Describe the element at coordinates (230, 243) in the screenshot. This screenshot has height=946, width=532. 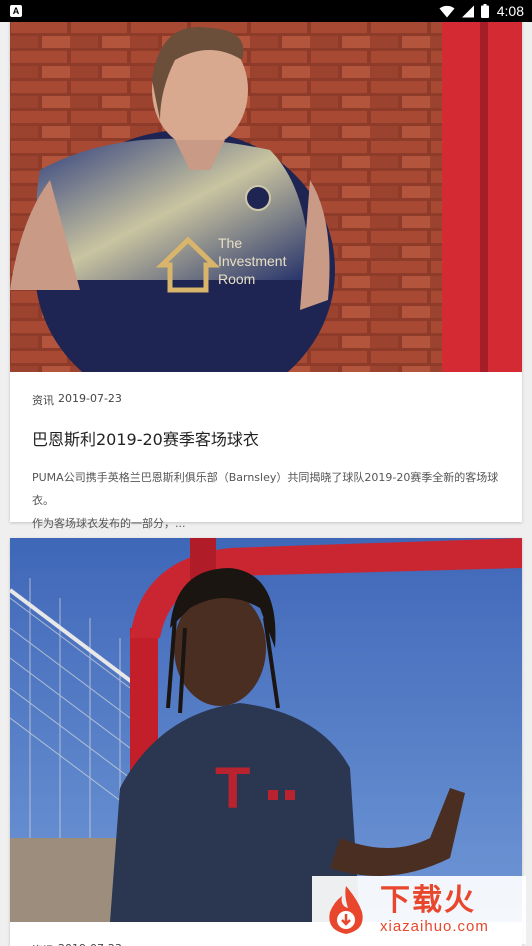
I see `sponsor-text-line1: The` at that location.